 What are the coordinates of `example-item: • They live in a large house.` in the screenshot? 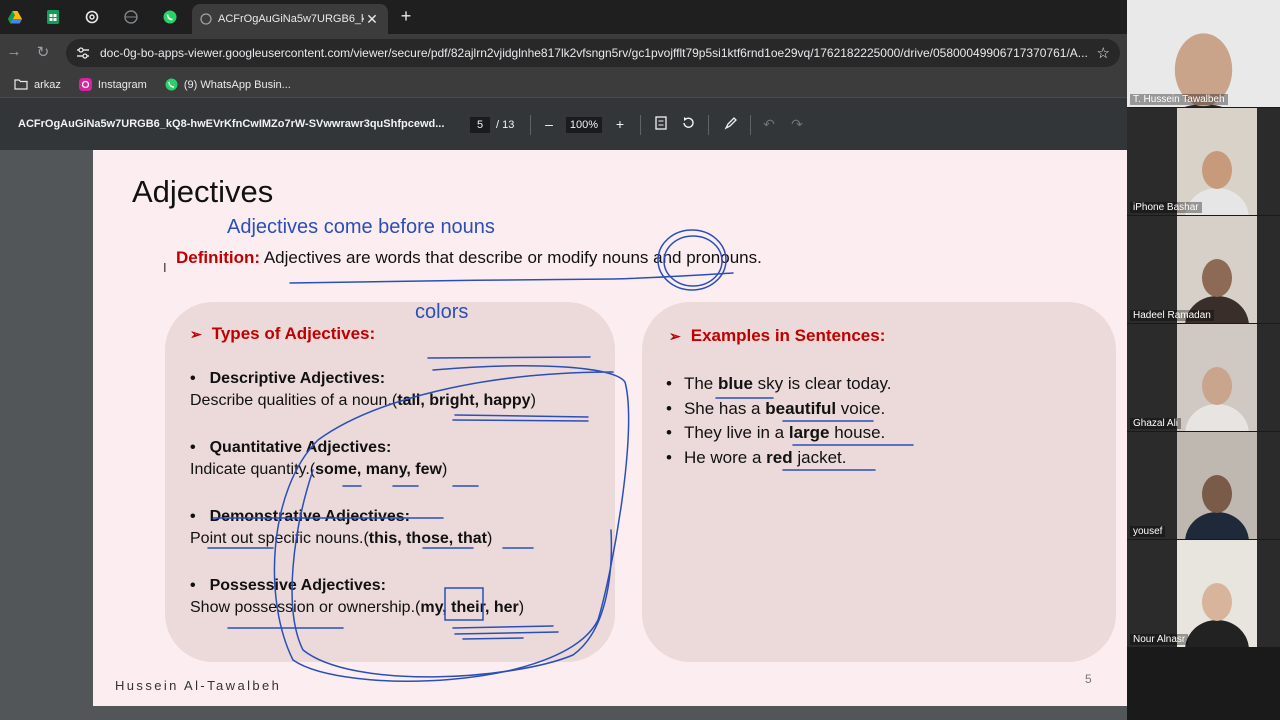 It's located at (776, 433).